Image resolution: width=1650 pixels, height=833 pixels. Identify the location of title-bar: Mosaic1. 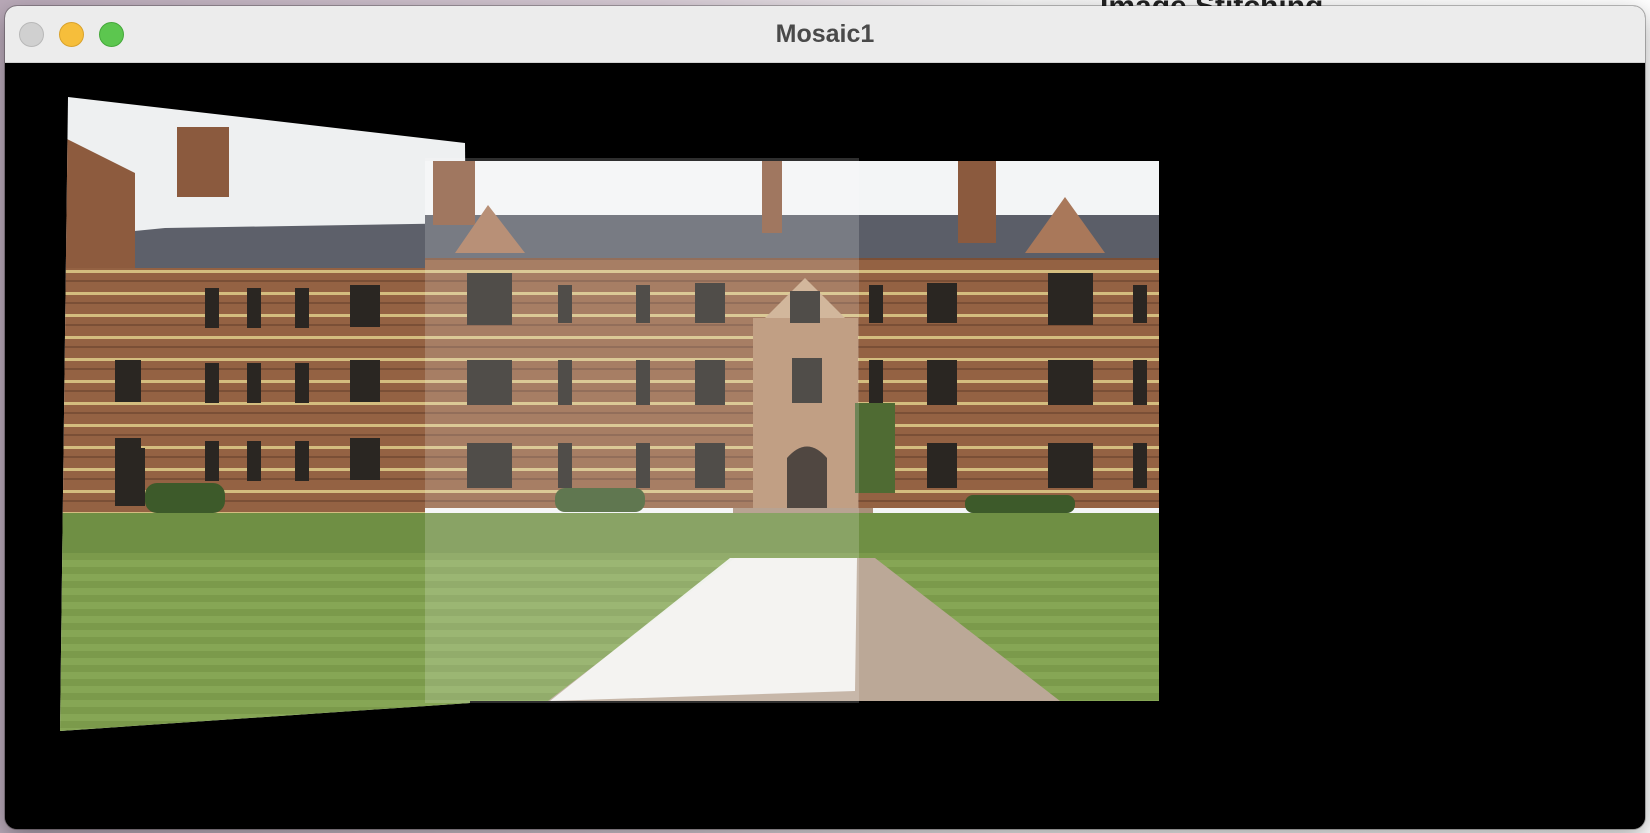
(825, 34).